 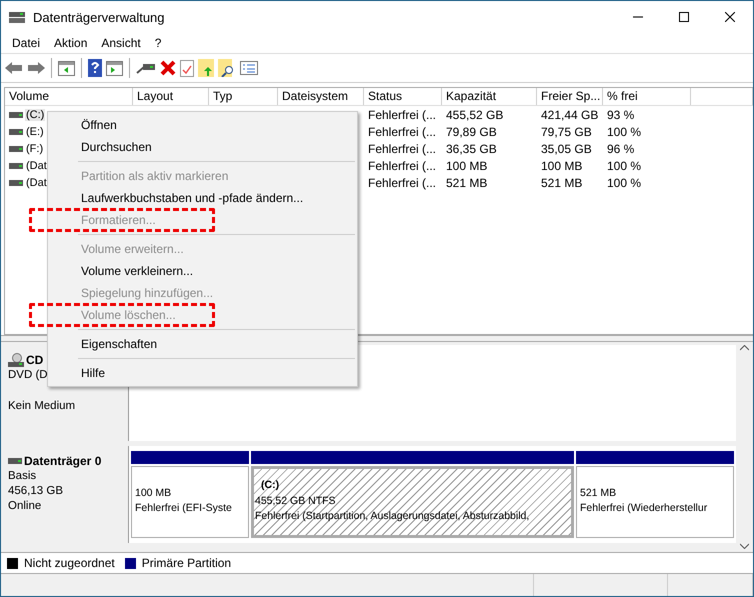 What do you see at coordinates (471, 131) in the screenshot?
I see `table-cell: 79,89 GB` at bounding box center [471, 131].